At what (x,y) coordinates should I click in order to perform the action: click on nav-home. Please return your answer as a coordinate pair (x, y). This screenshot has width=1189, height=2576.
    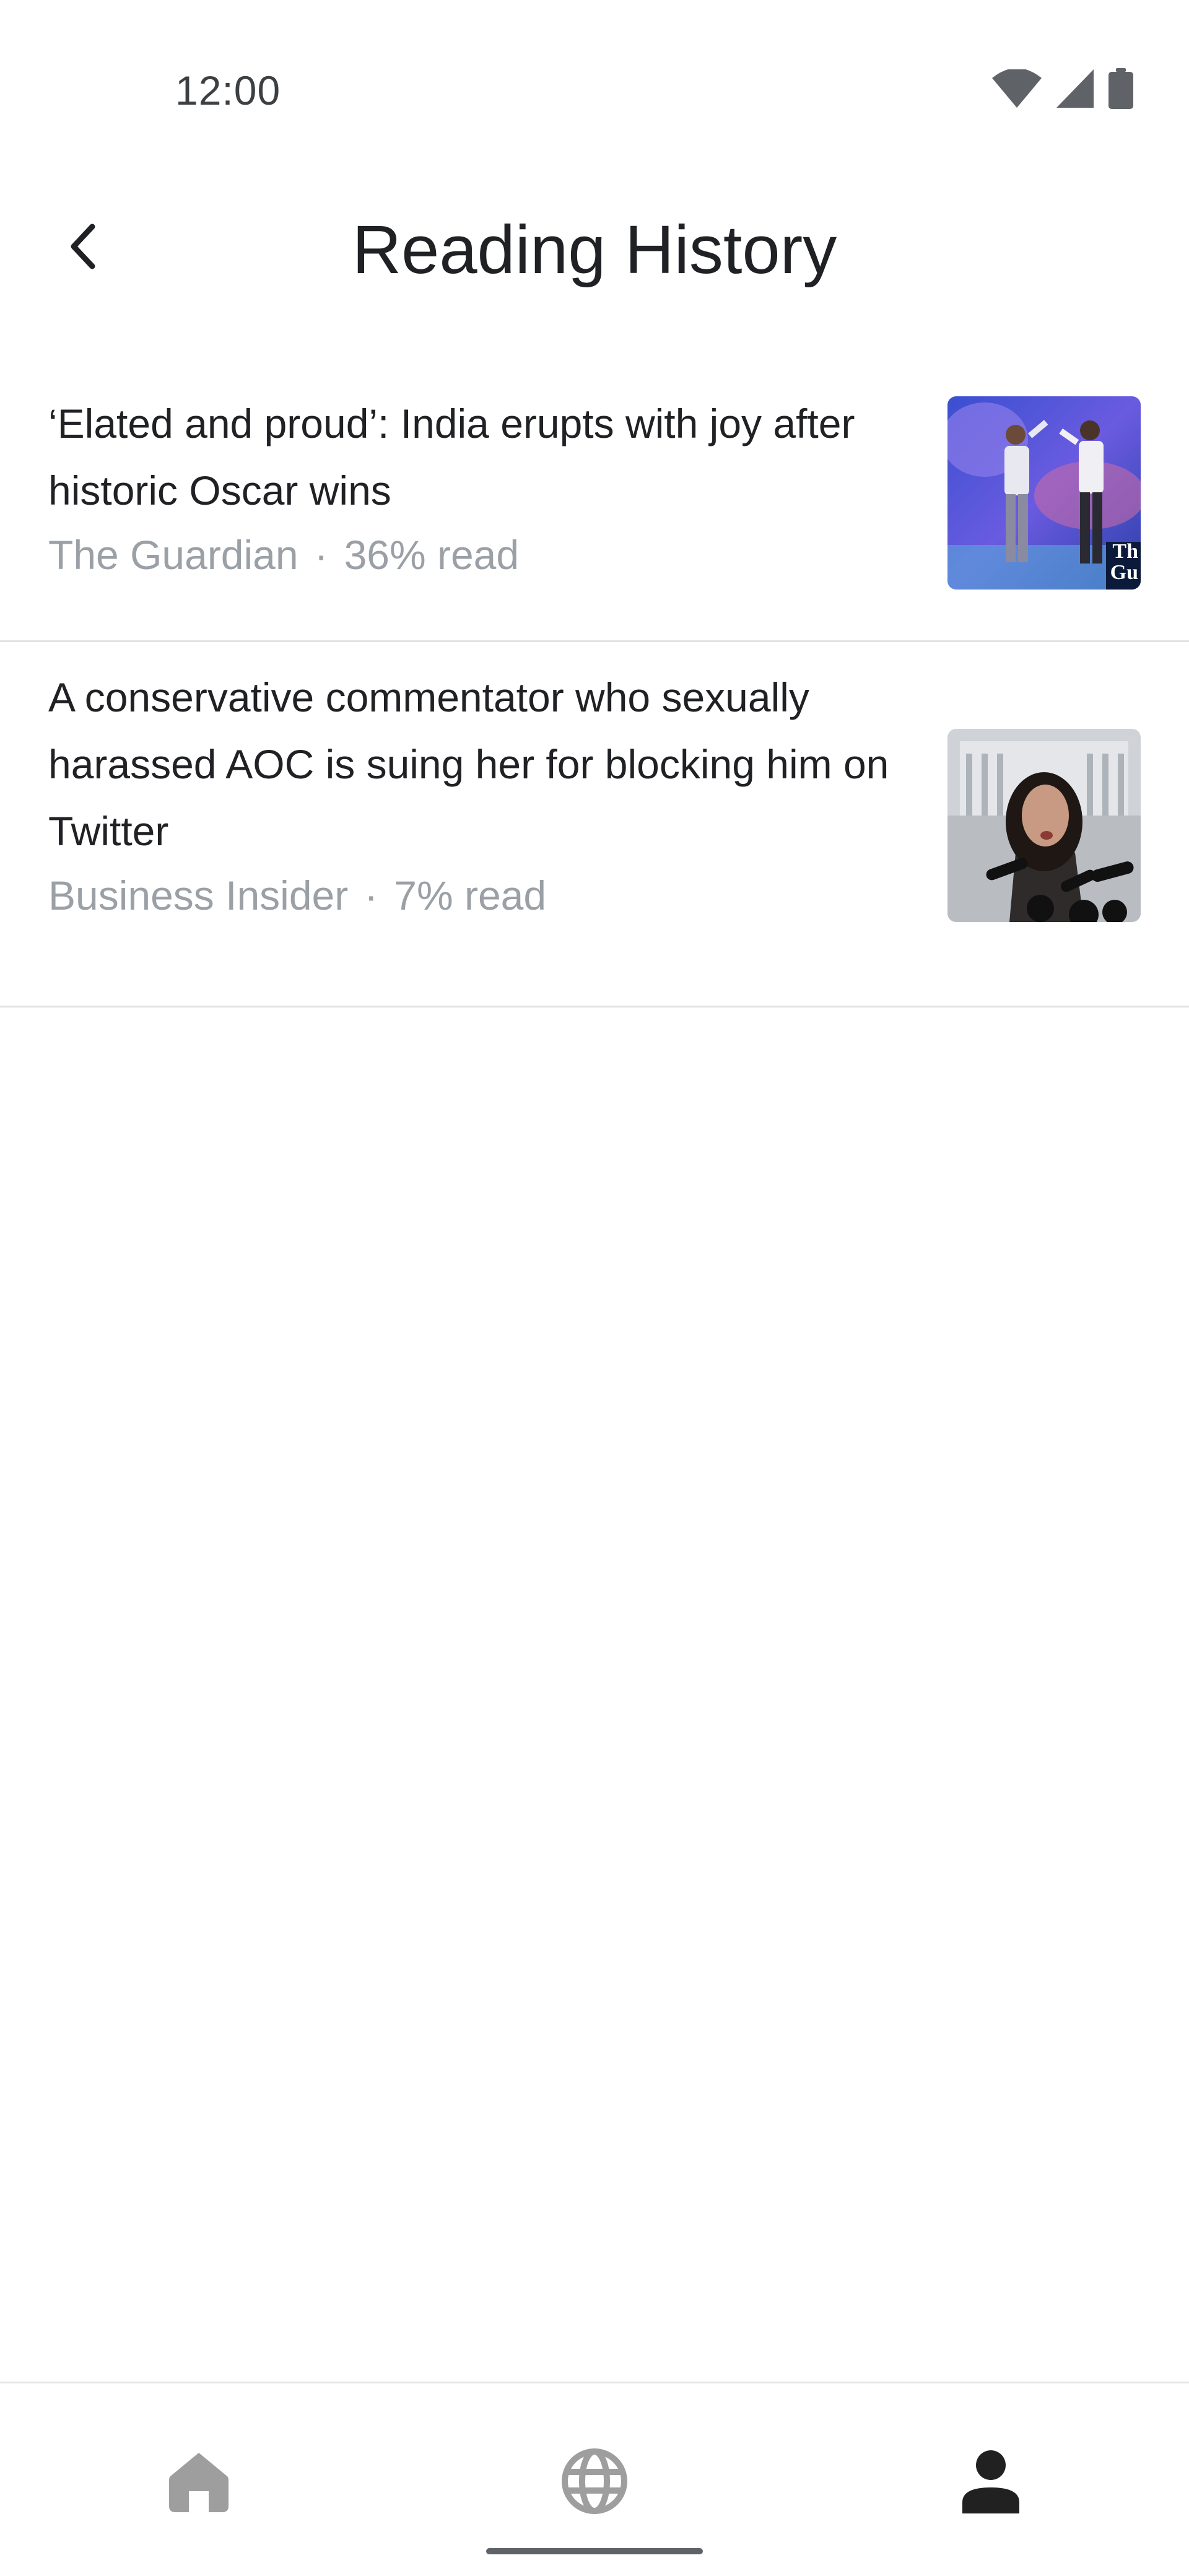
    Looking at the image, I should click on (199, 2482).